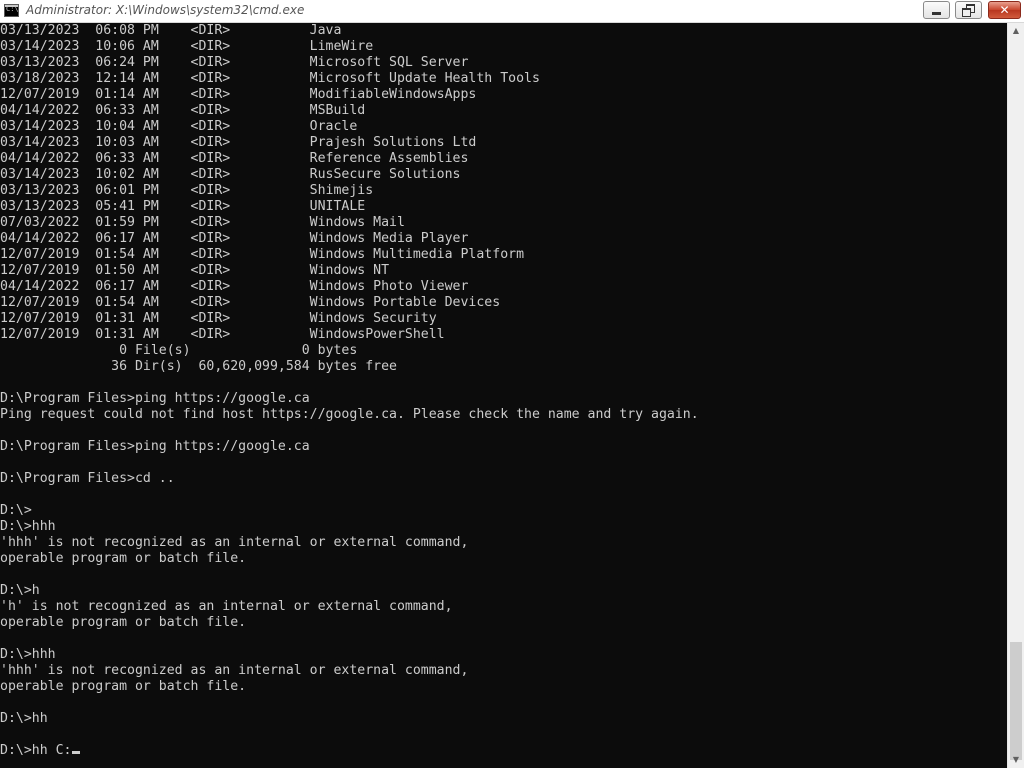  What do you see at coordinates (187, 46) in the screenshot?
I see `console-line-text: 03/14/2023 10:06 AM <DIR> LimeWire` at bounding box center [187, 46].